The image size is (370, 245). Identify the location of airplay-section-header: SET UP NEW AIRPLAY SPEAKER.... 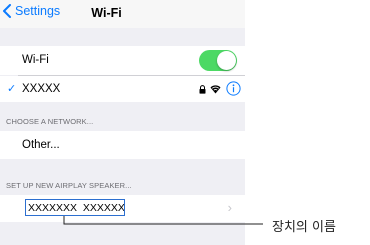
(69, 185).